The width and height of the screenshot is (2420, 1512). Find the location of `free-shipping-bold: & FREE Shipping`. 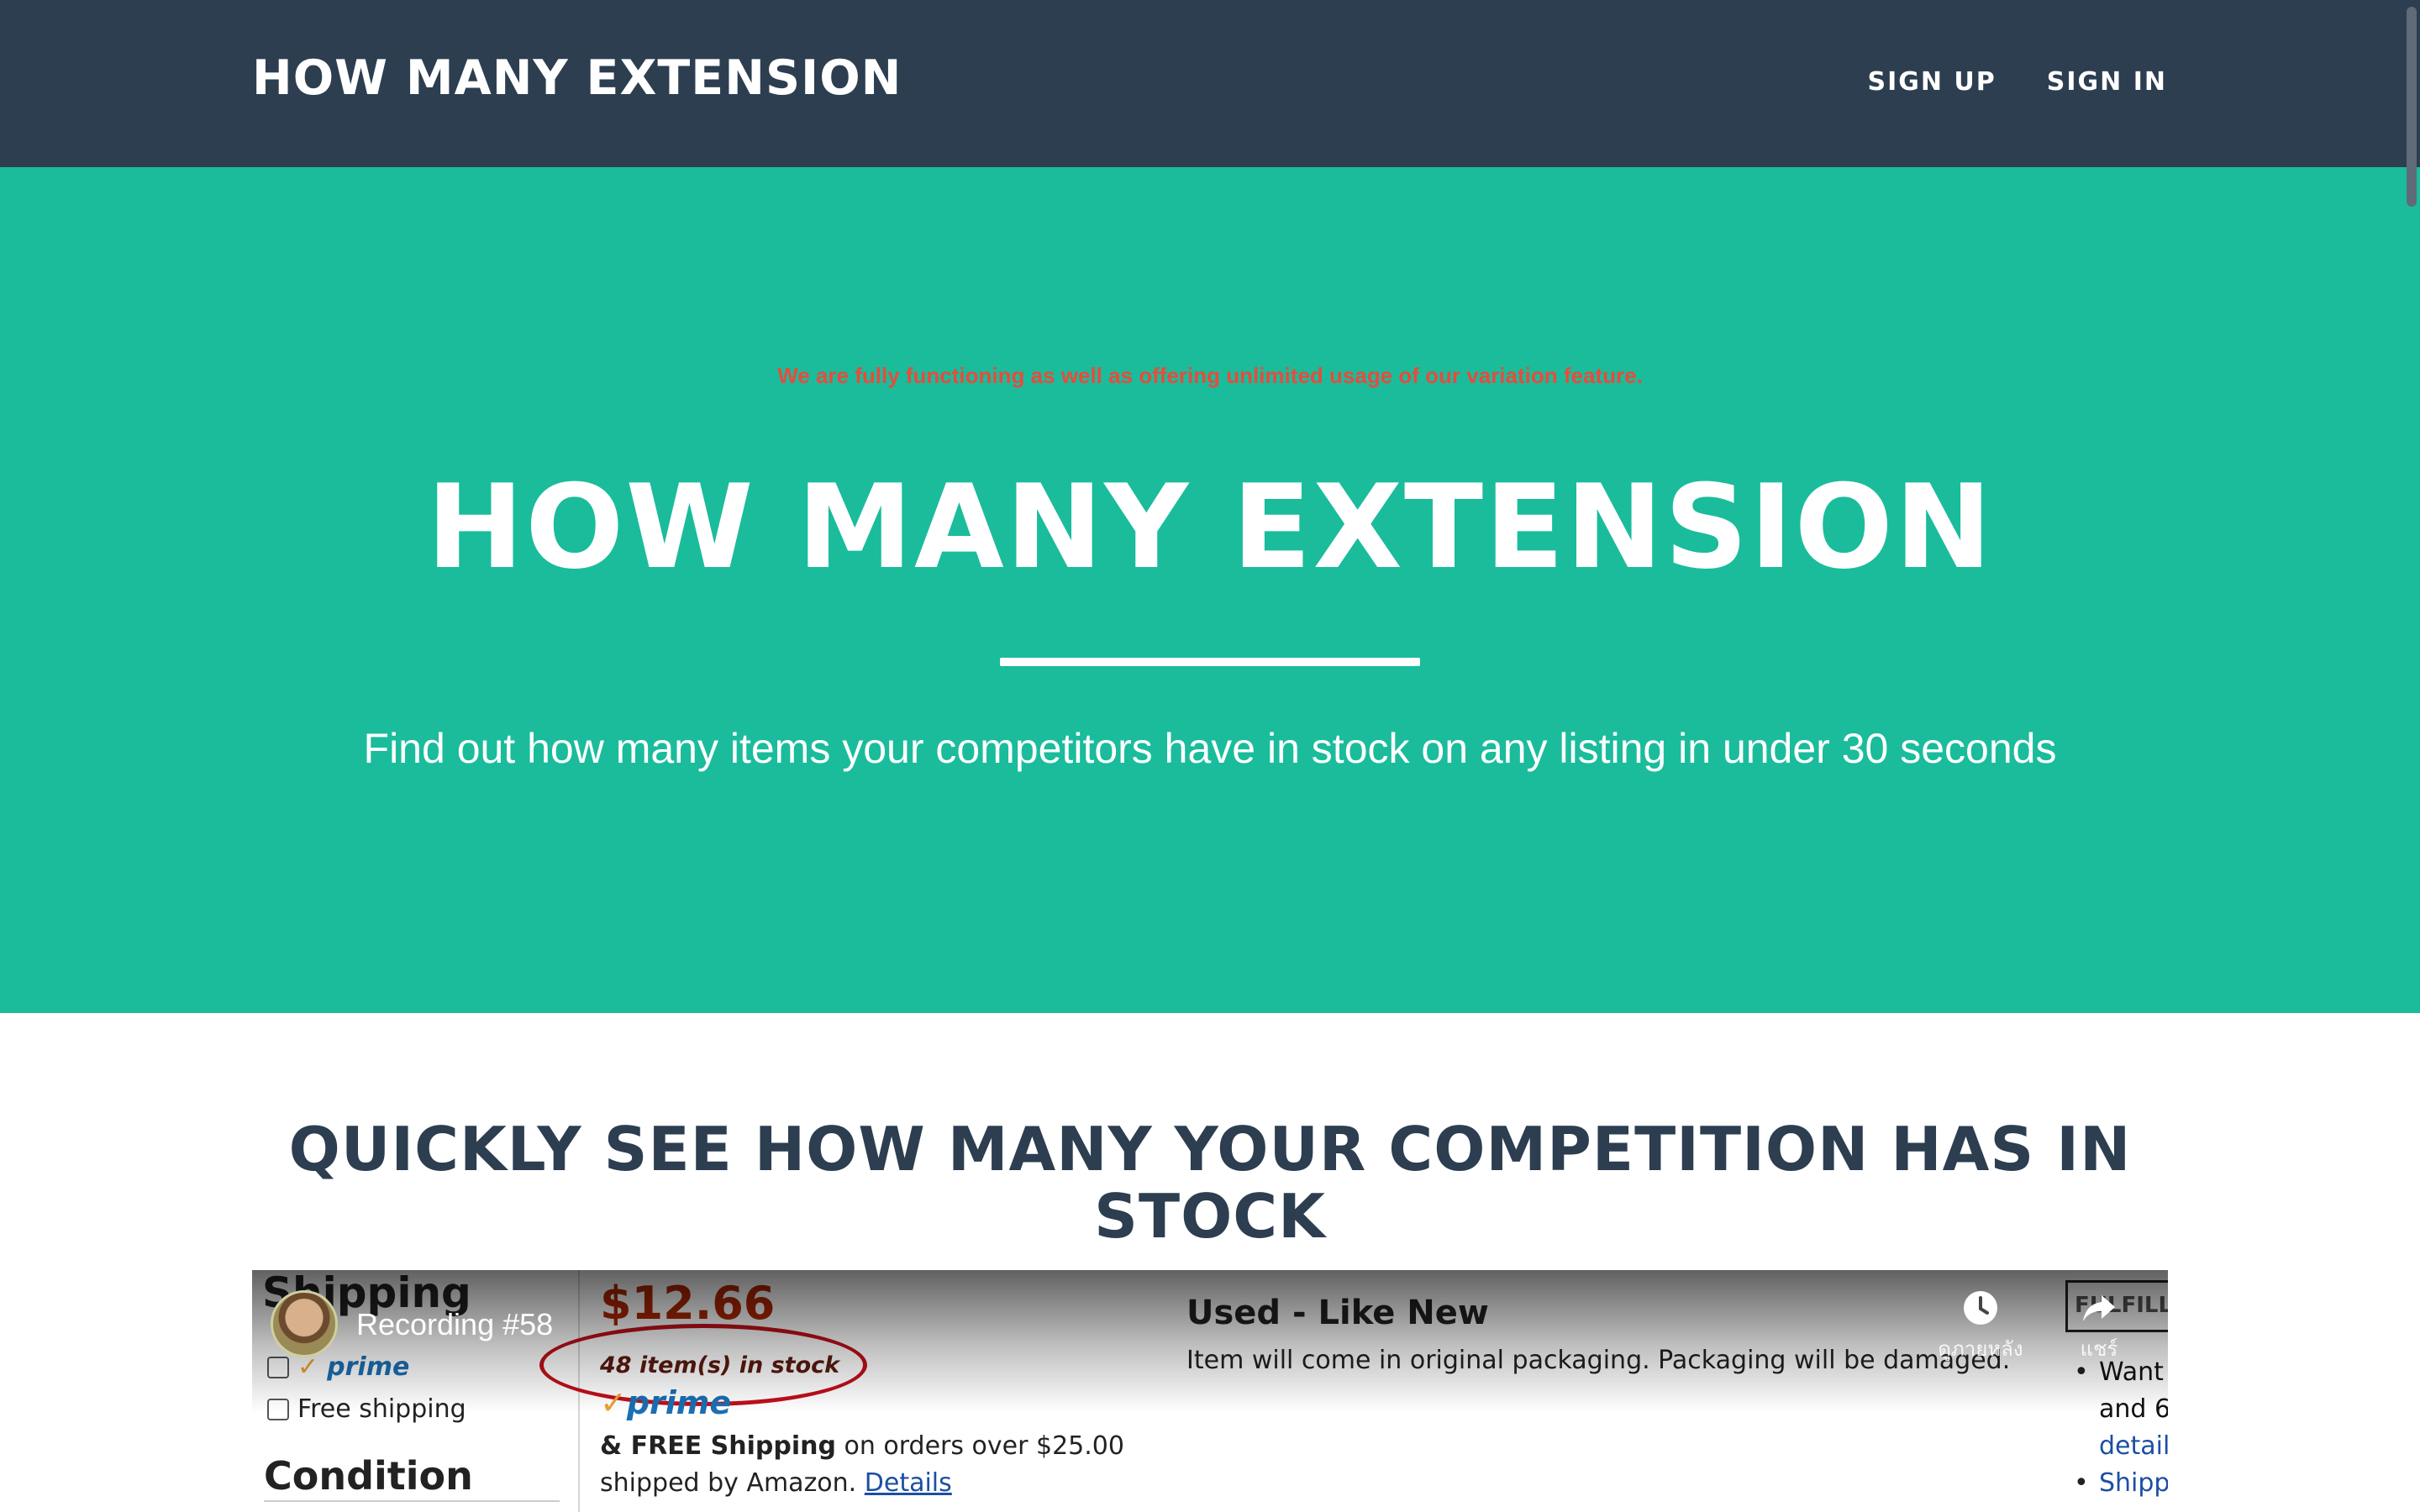

free-shipping-bold: & FREE Shipping is located at coordinates (718, 1446).